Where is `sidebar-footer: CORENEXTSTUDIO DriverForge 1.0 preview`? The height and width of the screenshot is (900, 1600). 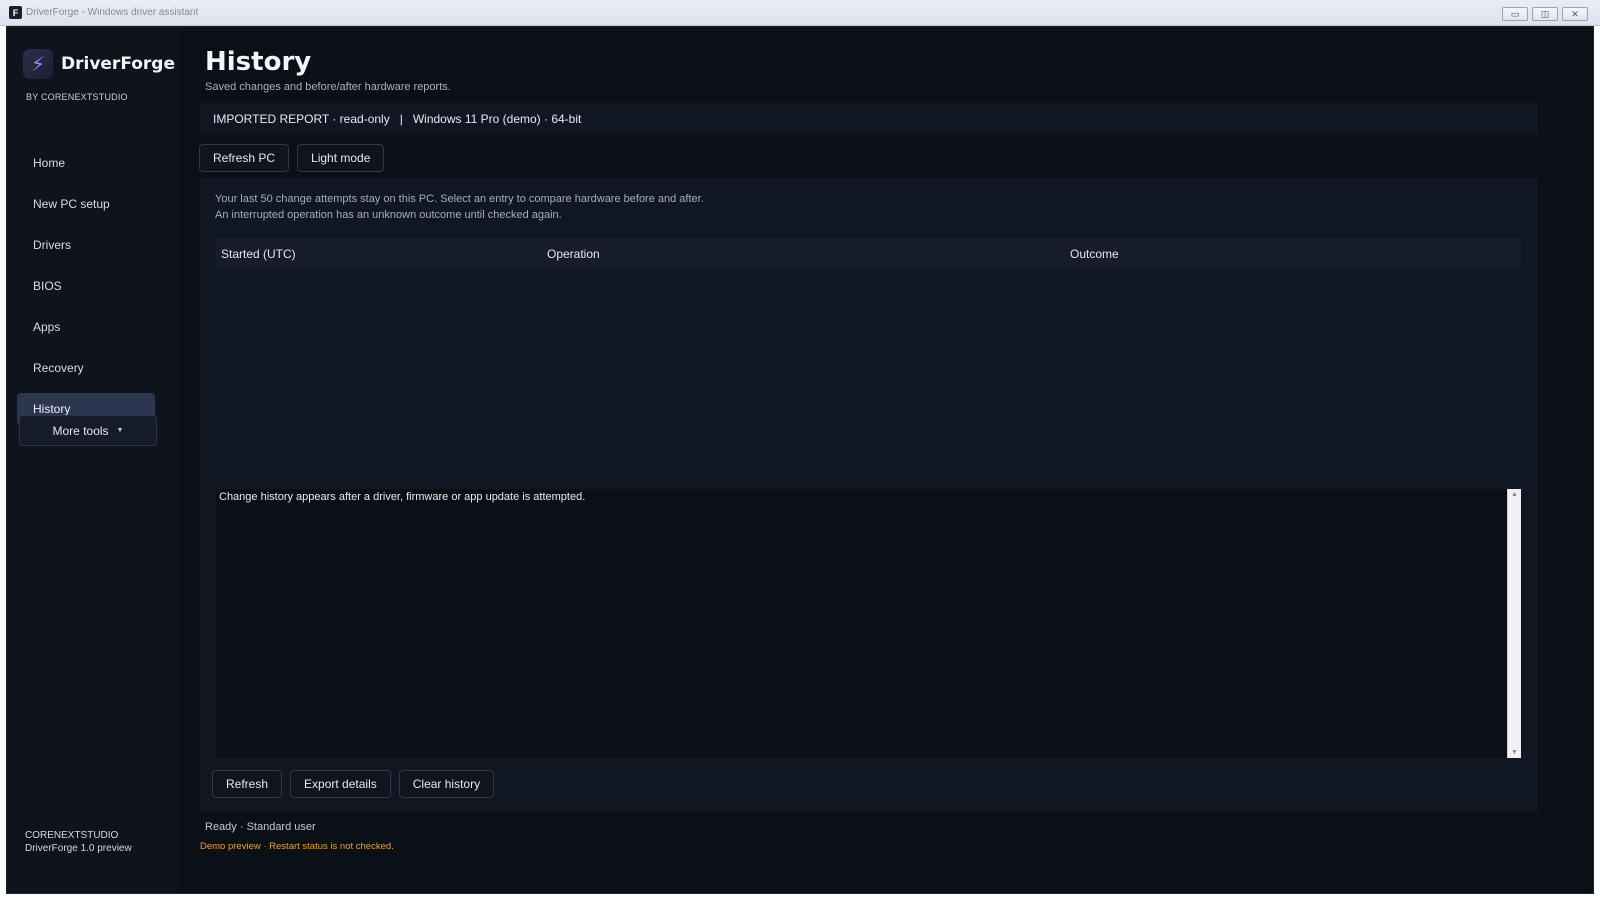
sidebar-footer: CORENEXTSTUDIO DriverForge 1.0 preview is located at coordinates (78, 842).